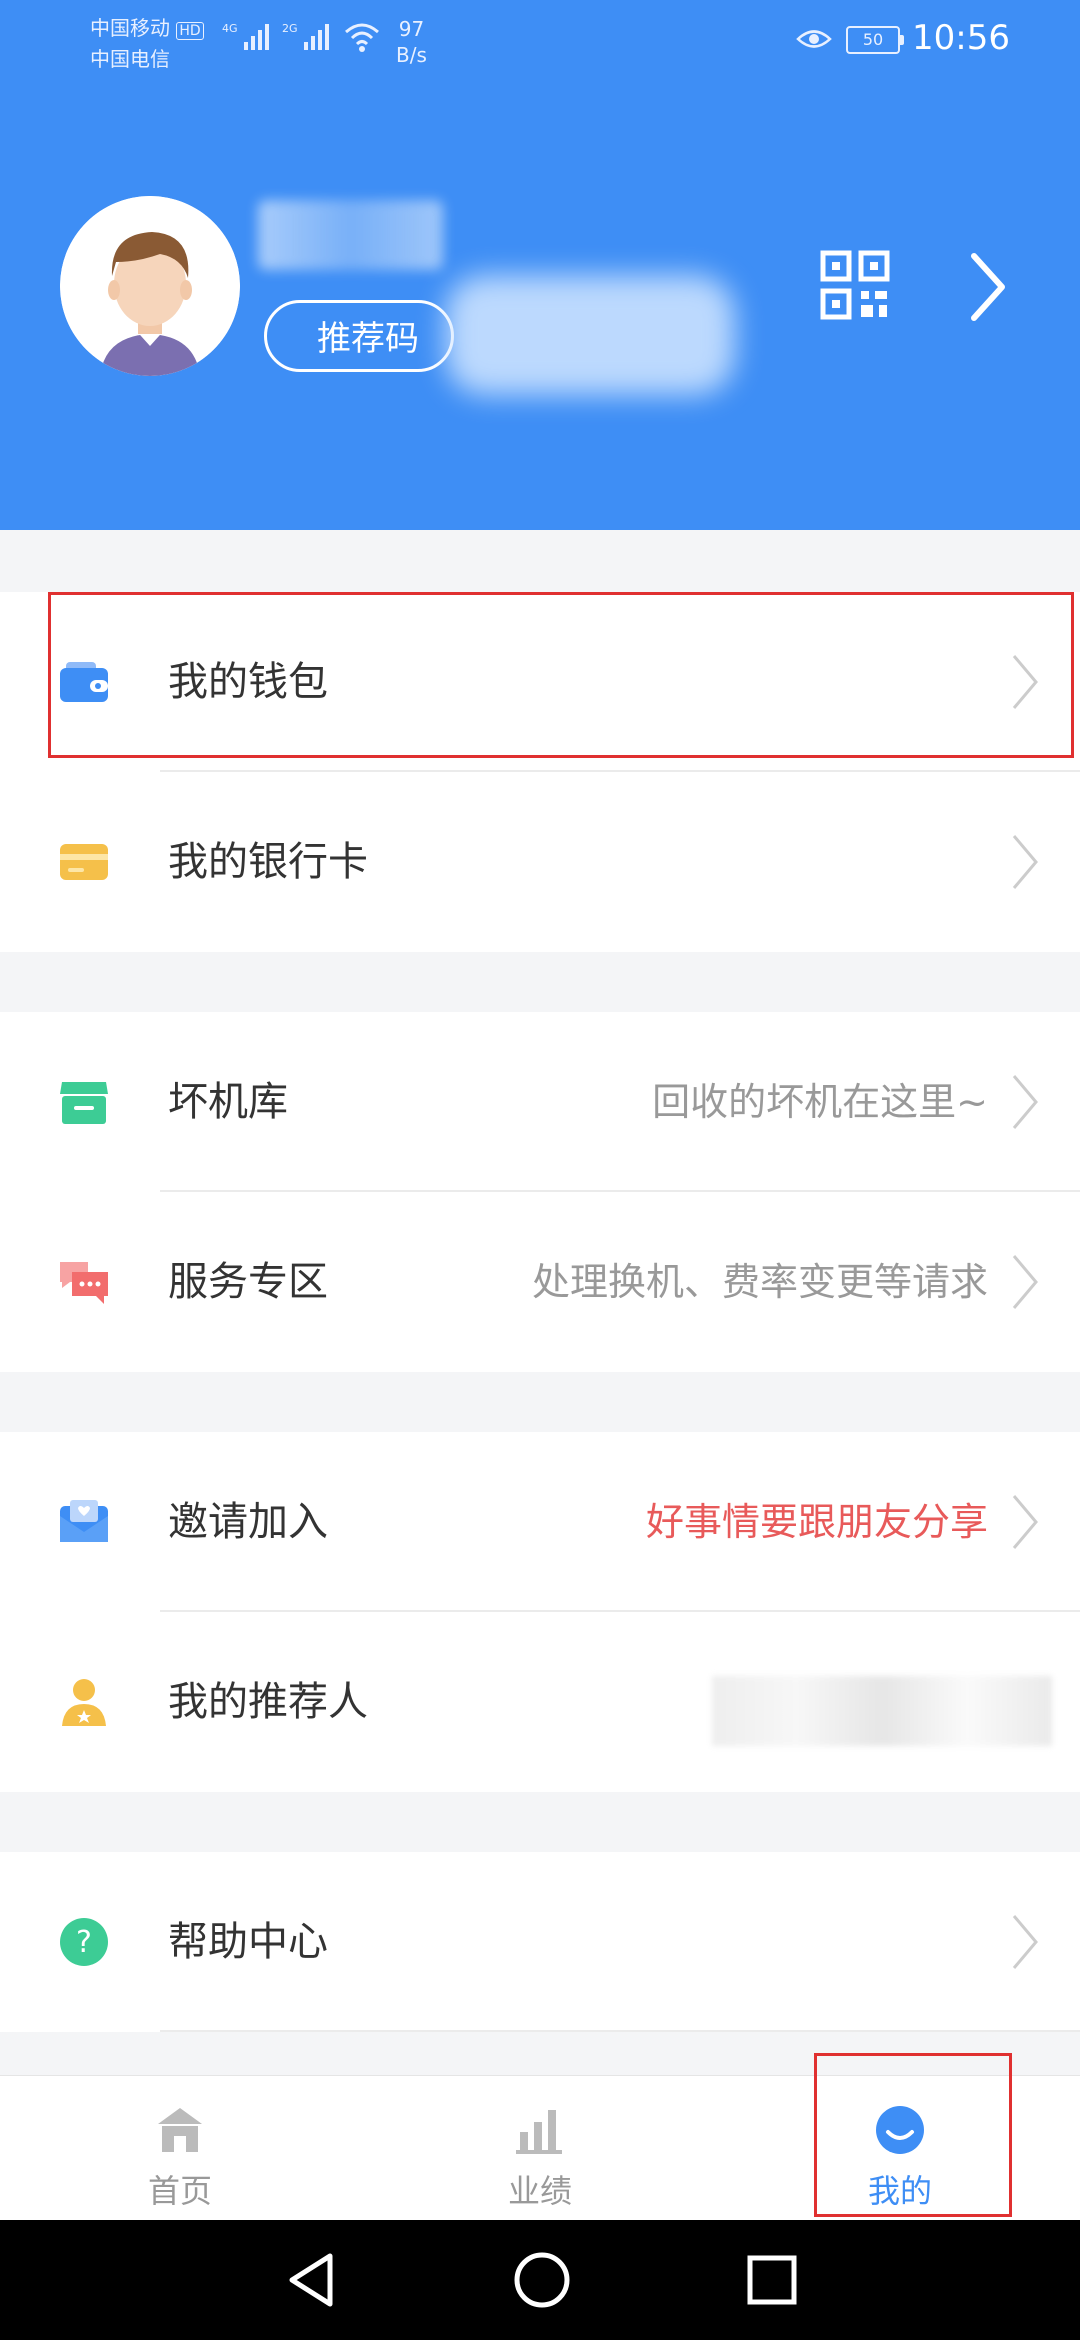  I want to click on masked-referrer-name, so click(882, 1711).